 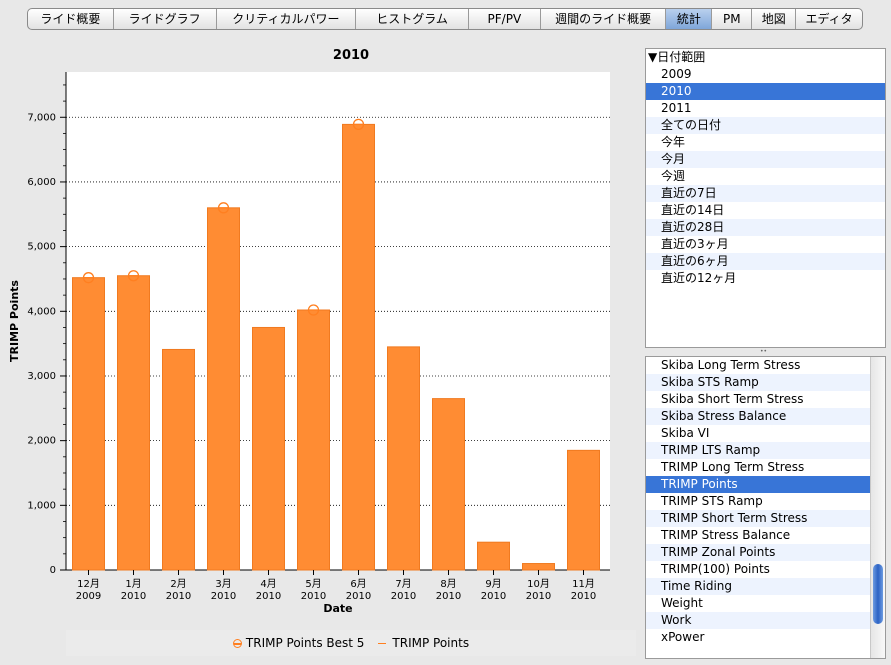 What do you see at coordinates (765, 261) in the screenshot?
I see `date-range-item: 直近の6ヶ月` at bounding box center [765, 261].